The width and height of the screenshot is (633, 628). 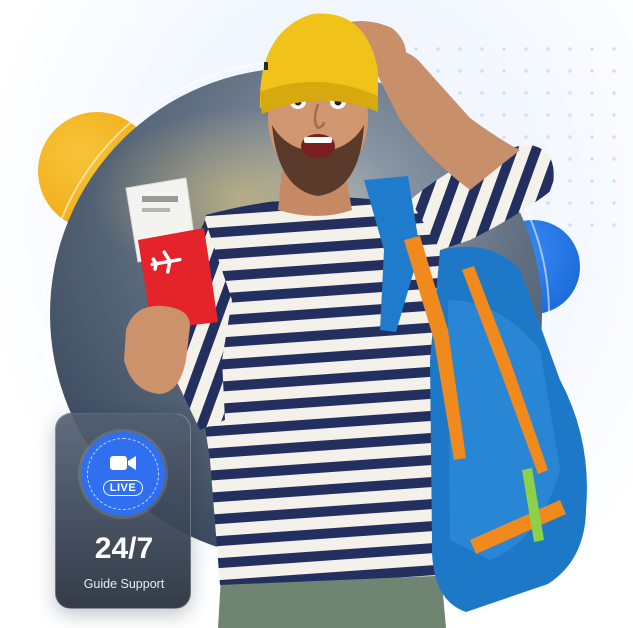 What do you see at coordinates (124, 584) in the screenshot?
I see `support-caption: Guide Support` at bounding box center [124, 584].